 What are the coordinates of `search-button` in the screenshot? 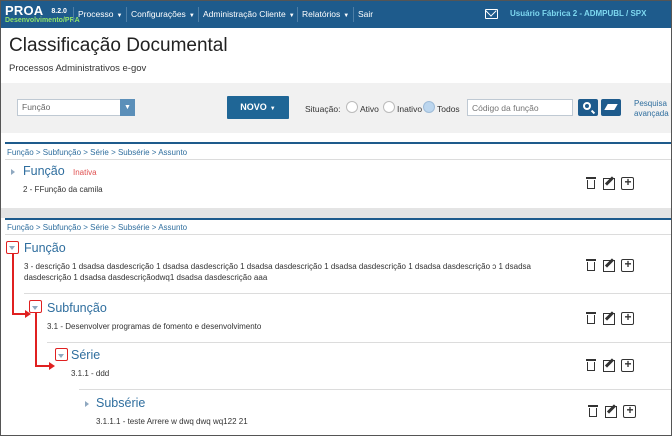 It's located at (588, 107).